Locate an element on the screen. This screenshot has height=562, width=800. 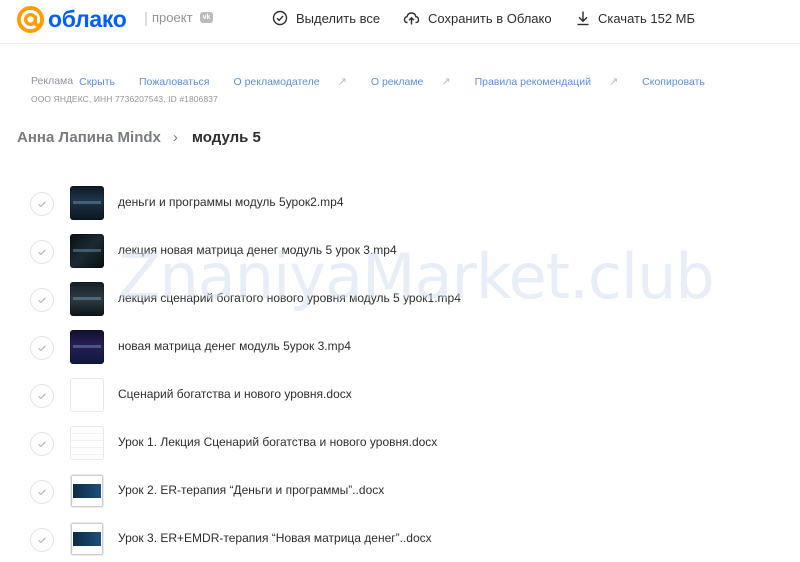
save-to-cloud-label: Сохранить в Облако is located at coordinates (490, 18).